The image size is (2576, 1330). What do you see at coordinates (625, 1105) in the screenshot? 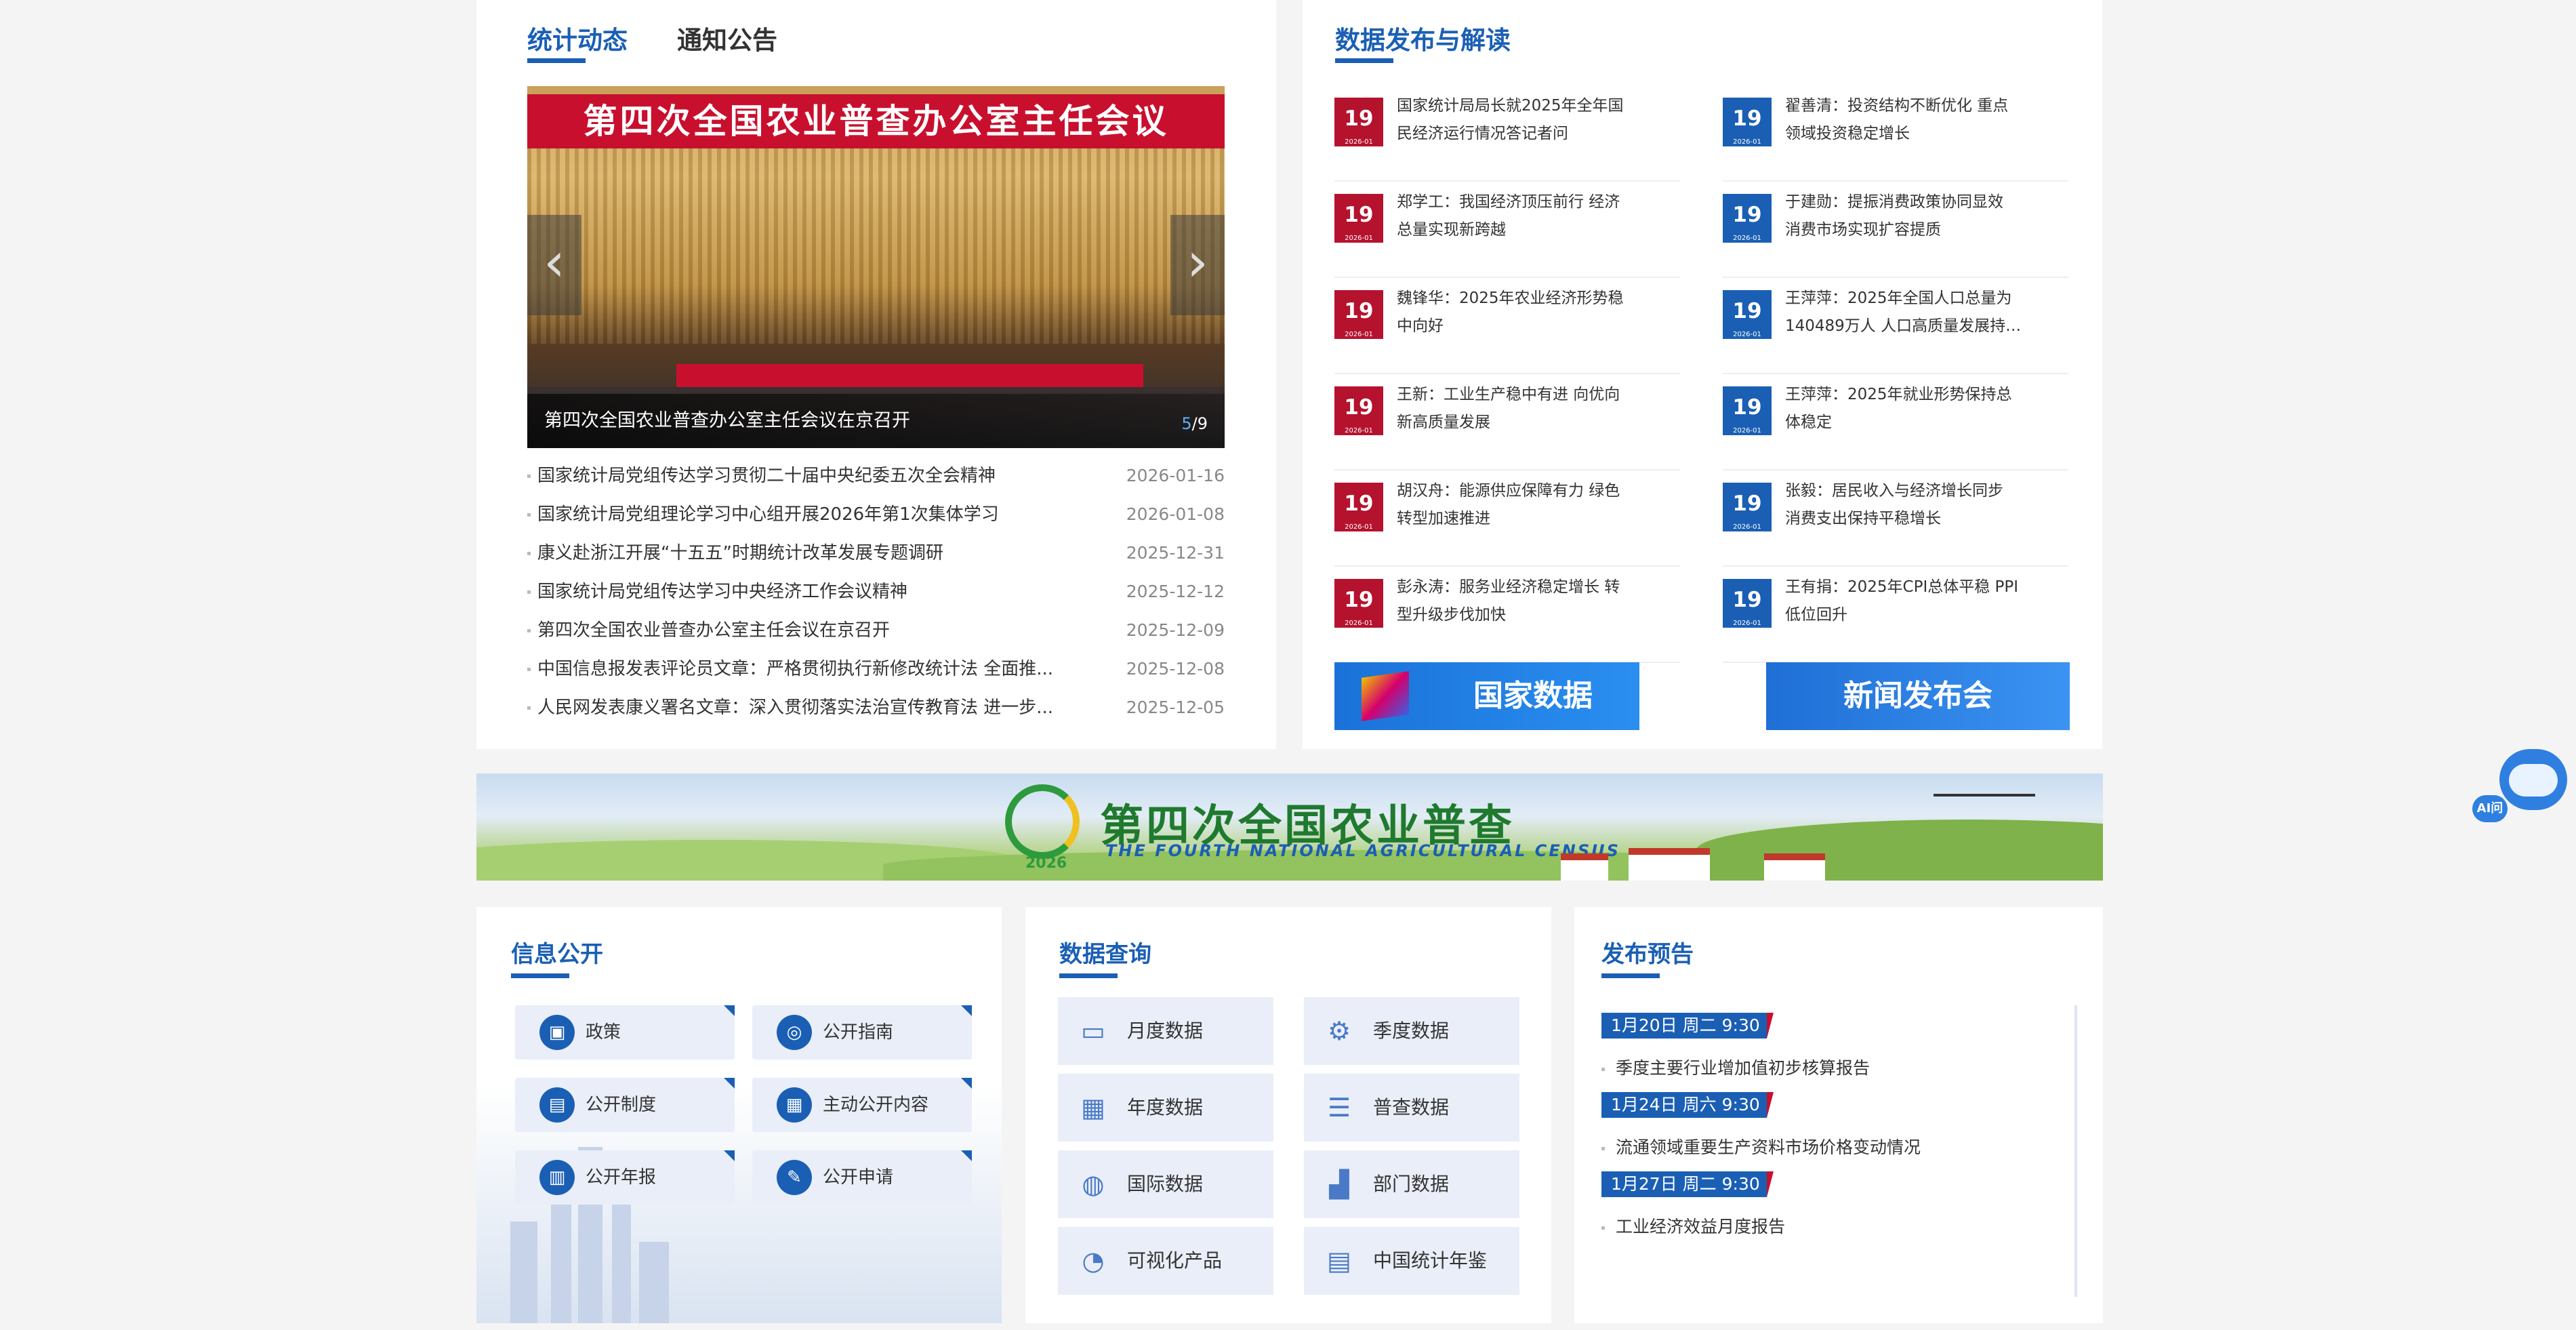
I see `system-button: ▤ 公开制度` at bounding box center [625, 1105].